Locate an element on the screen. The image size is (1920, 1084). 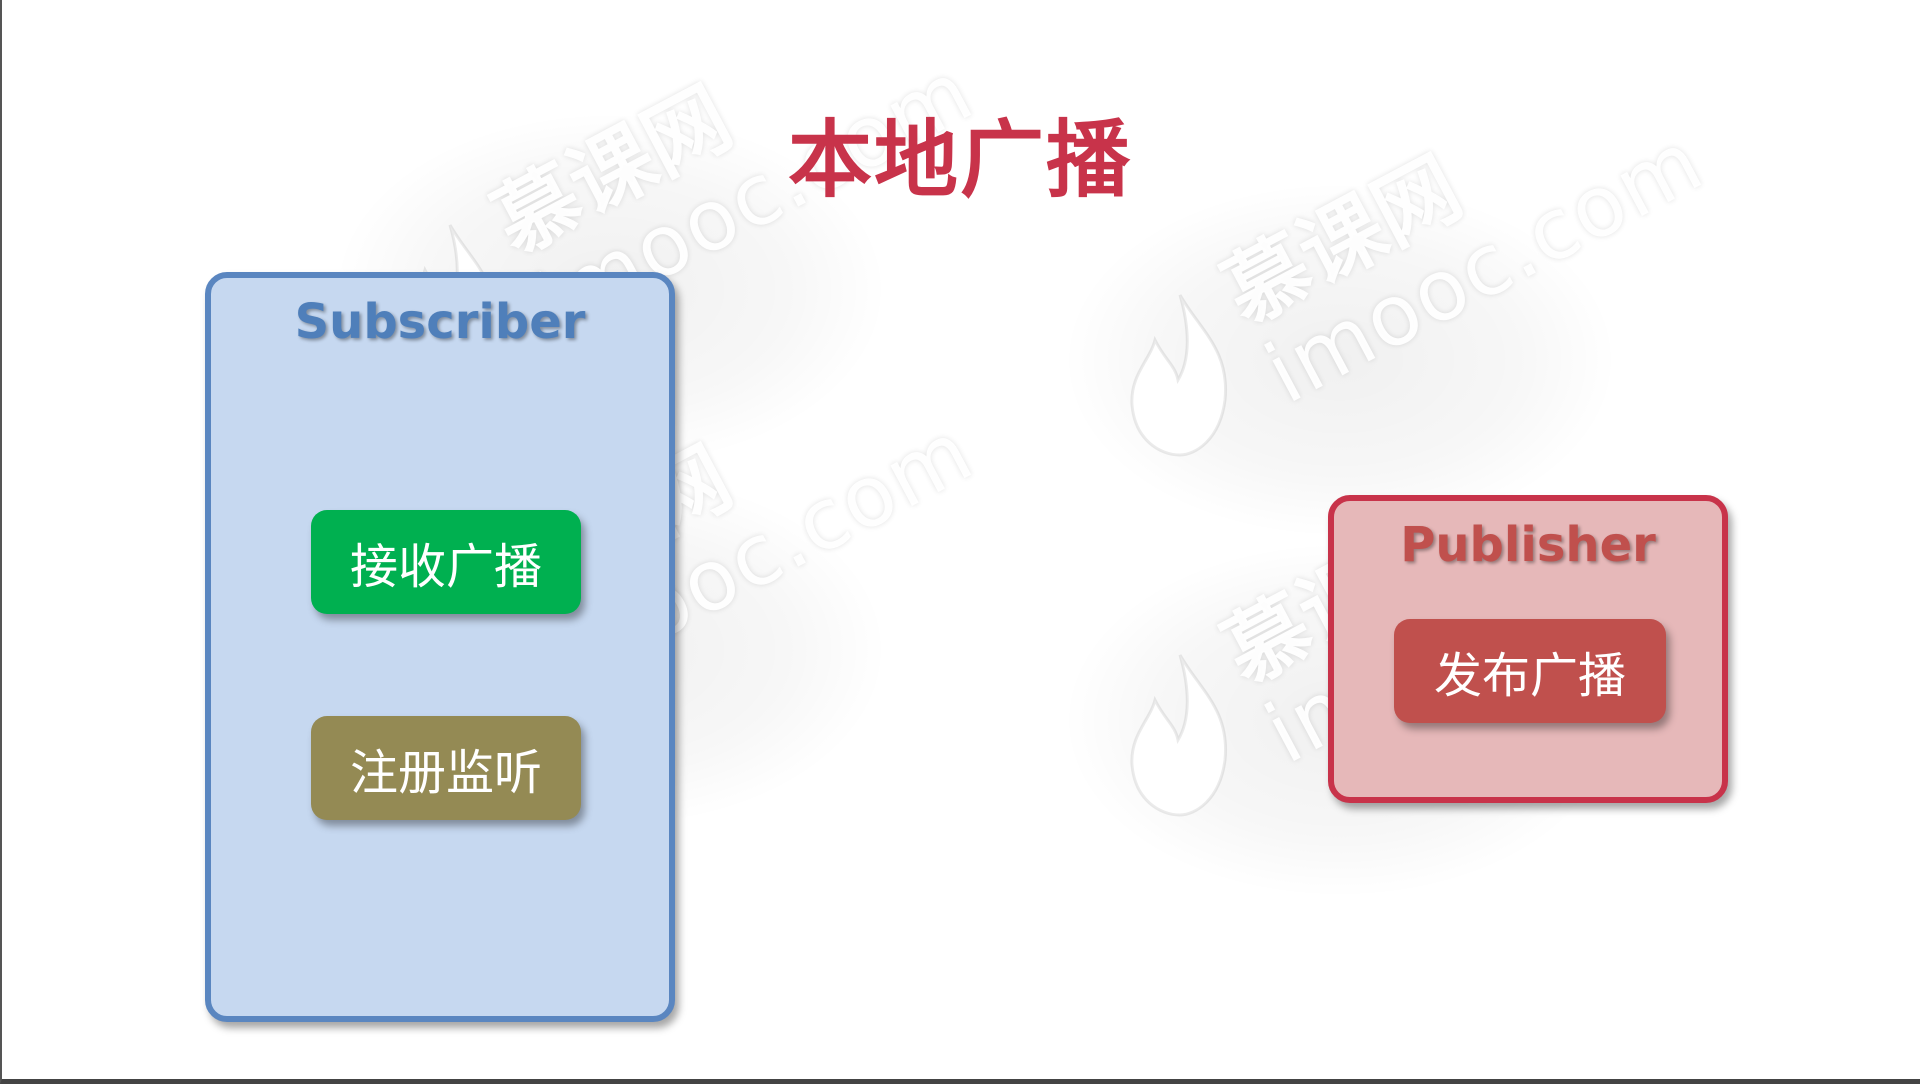
register-listener-block: 注册监听 is located at coordinates (446, 768).